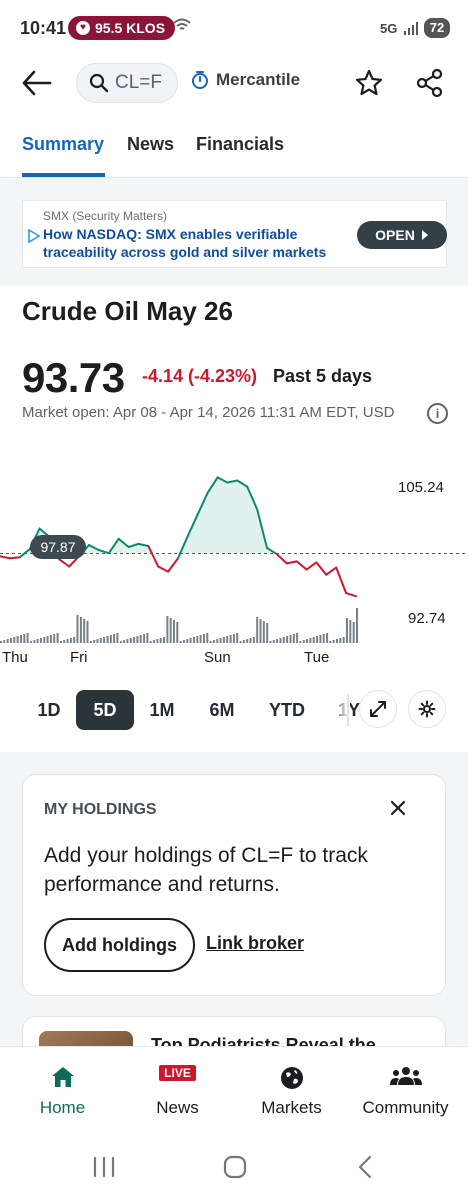  Describe the element at coordinates (127, 83) in the screenshot. I see `symbol-search: CL=F` at that location.